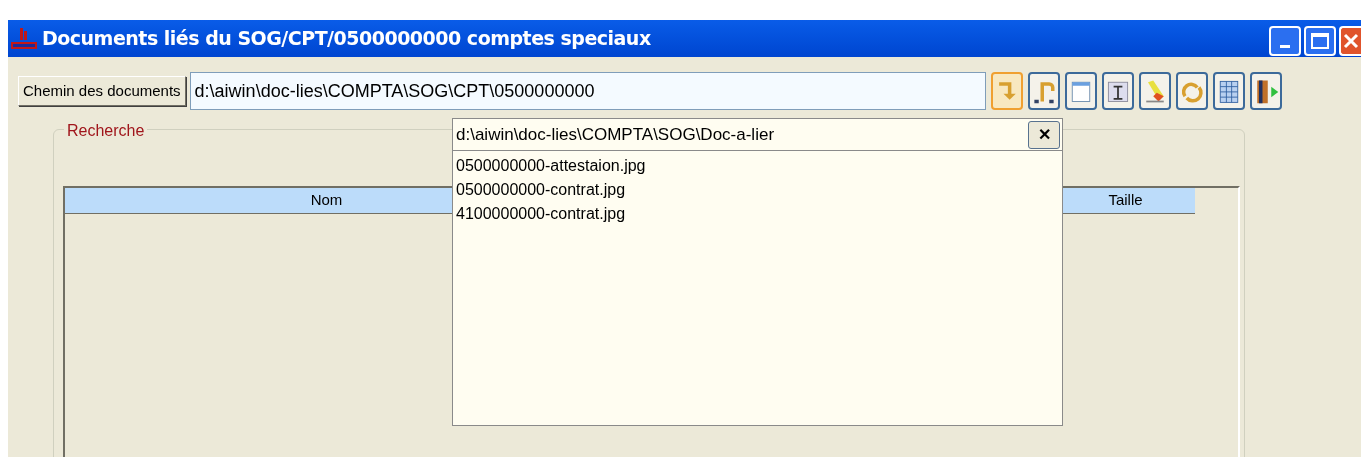  I want to click on app-logo-icon, so click(24, 38).